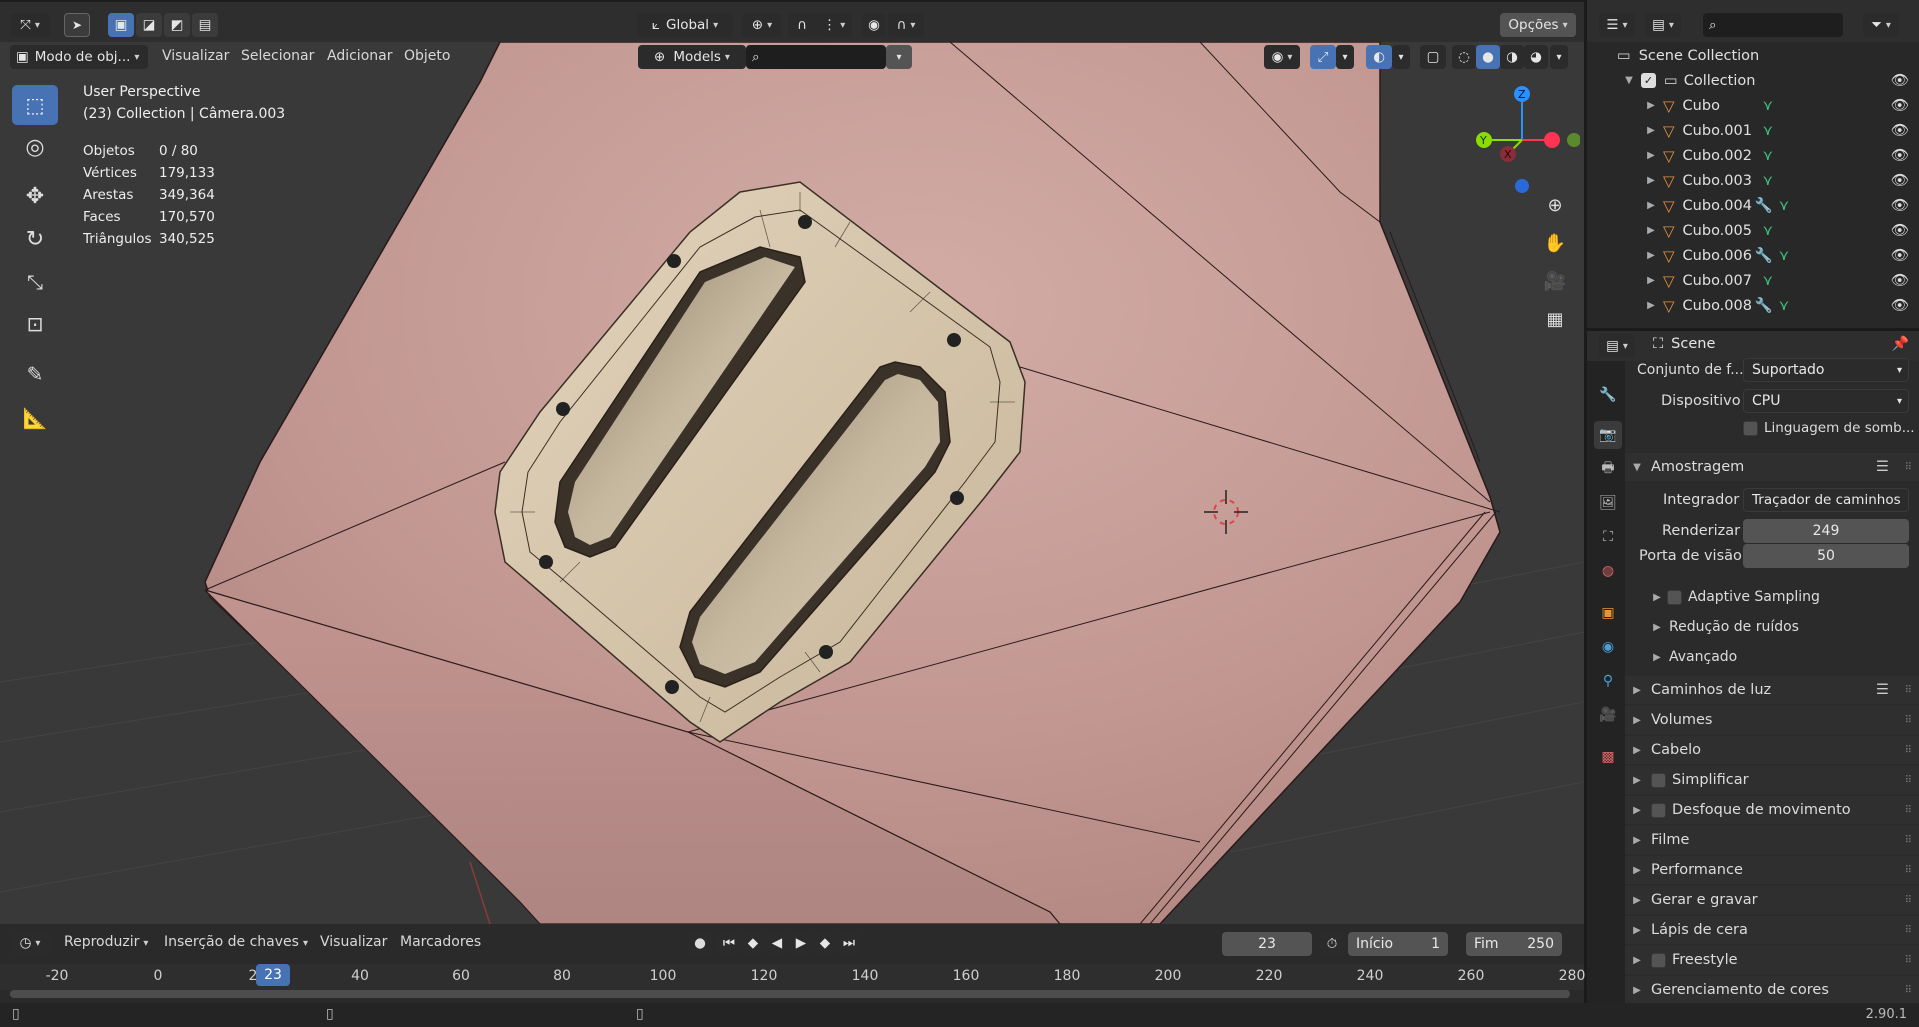  What do you see at coordinates (1753, 155) in the screenshot?
I see `outliner-object-row: ▶ ▽ Cubo.002 ⋎ 👁` at bounding box center [1753, 155].